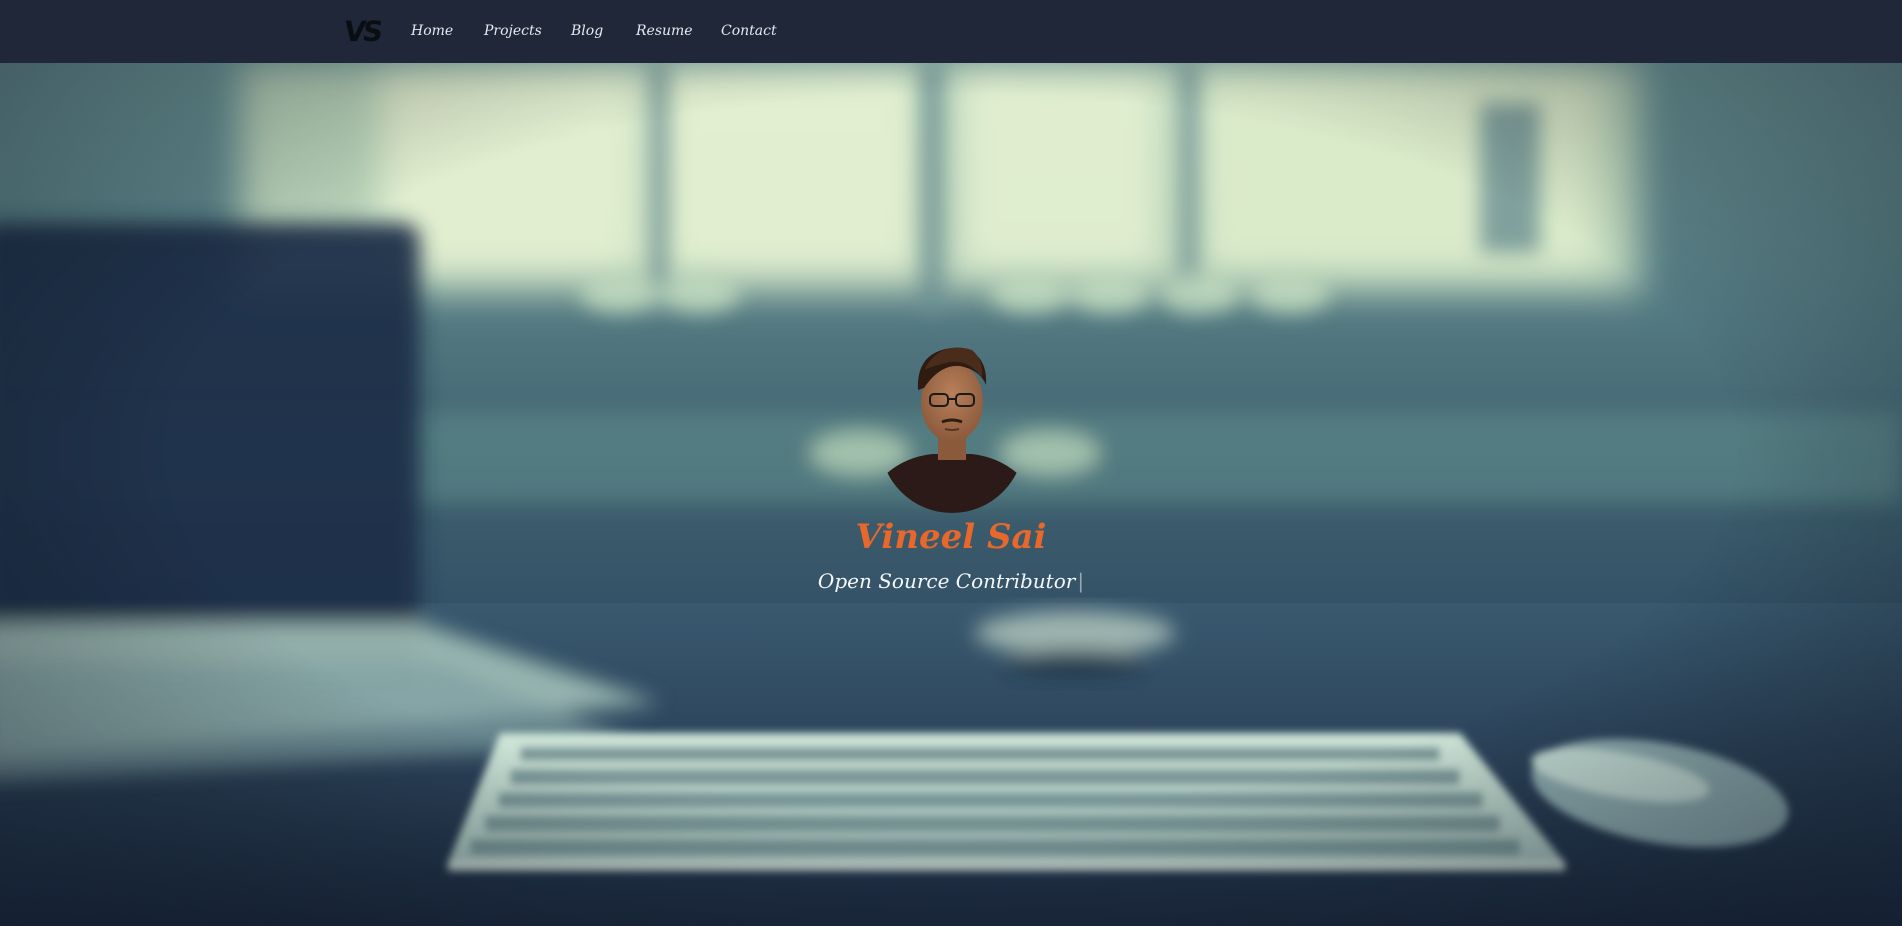 This screenshot has height=926, width=1902. What do you see at coordinates (951, 537) in the screenshot?
I see `hero-name: Vineel Sai` at bounding box center [951, 537].